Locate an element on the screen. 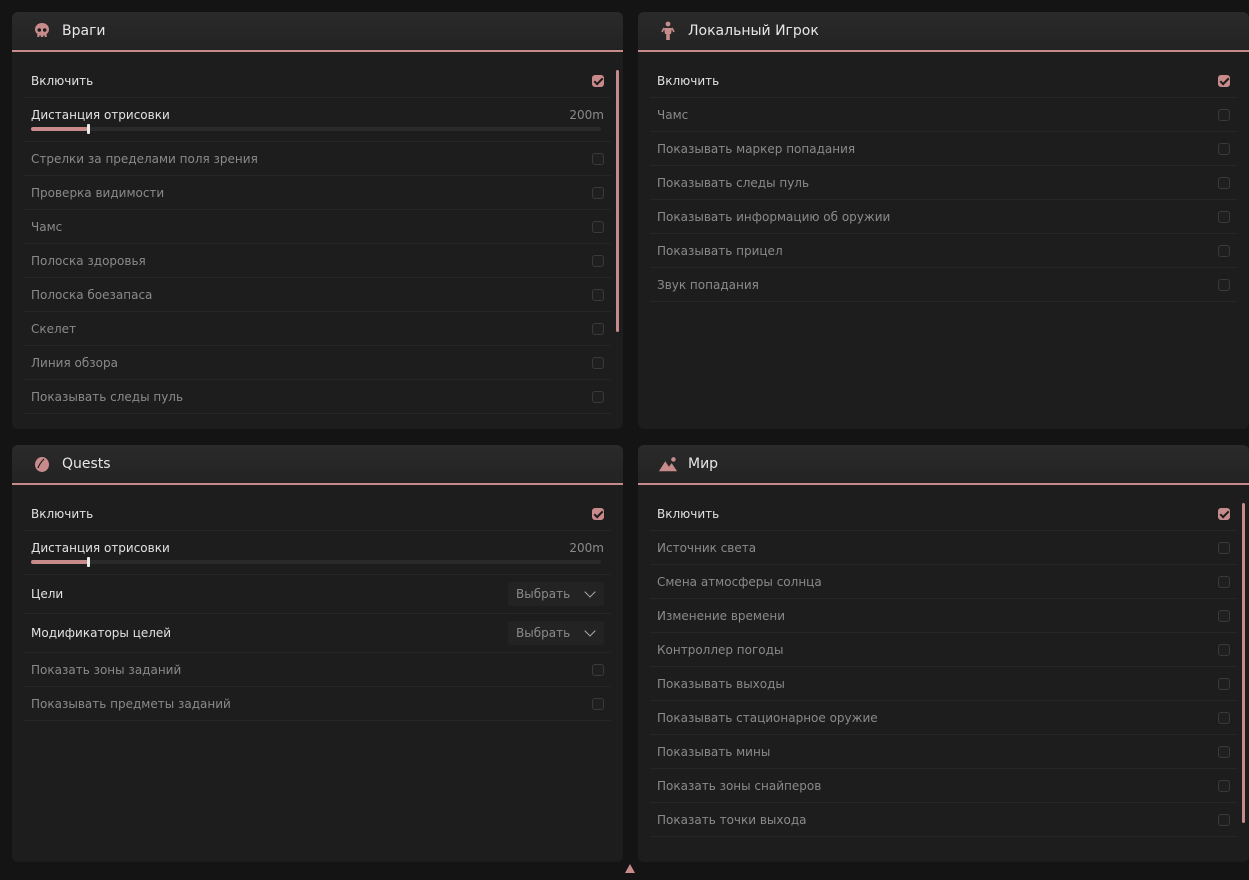  quests-distance-value: 200m is located at coordinates (586, 548).